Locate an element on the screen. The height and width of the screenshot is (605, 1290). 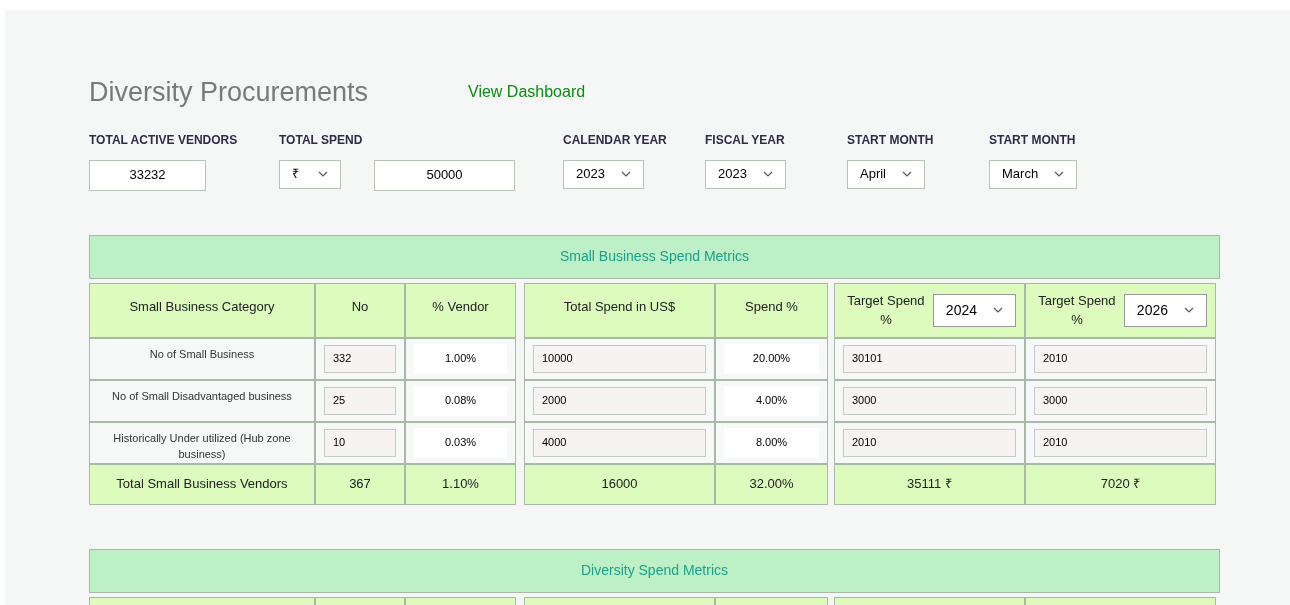
total-value: 32.00% is located at coordinates (771, 484).